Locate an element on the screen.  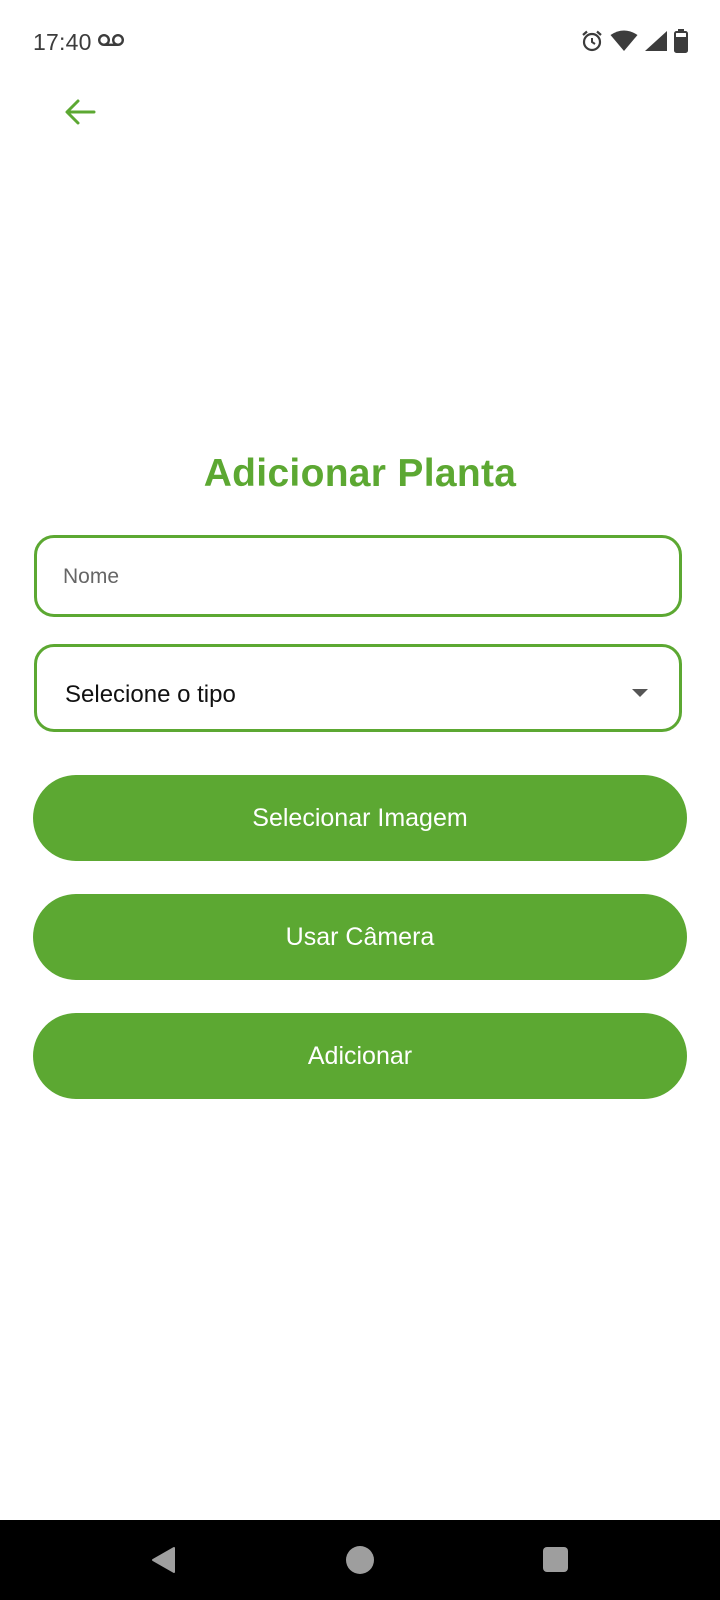
battery-icon is located at coordinates (681, 43).